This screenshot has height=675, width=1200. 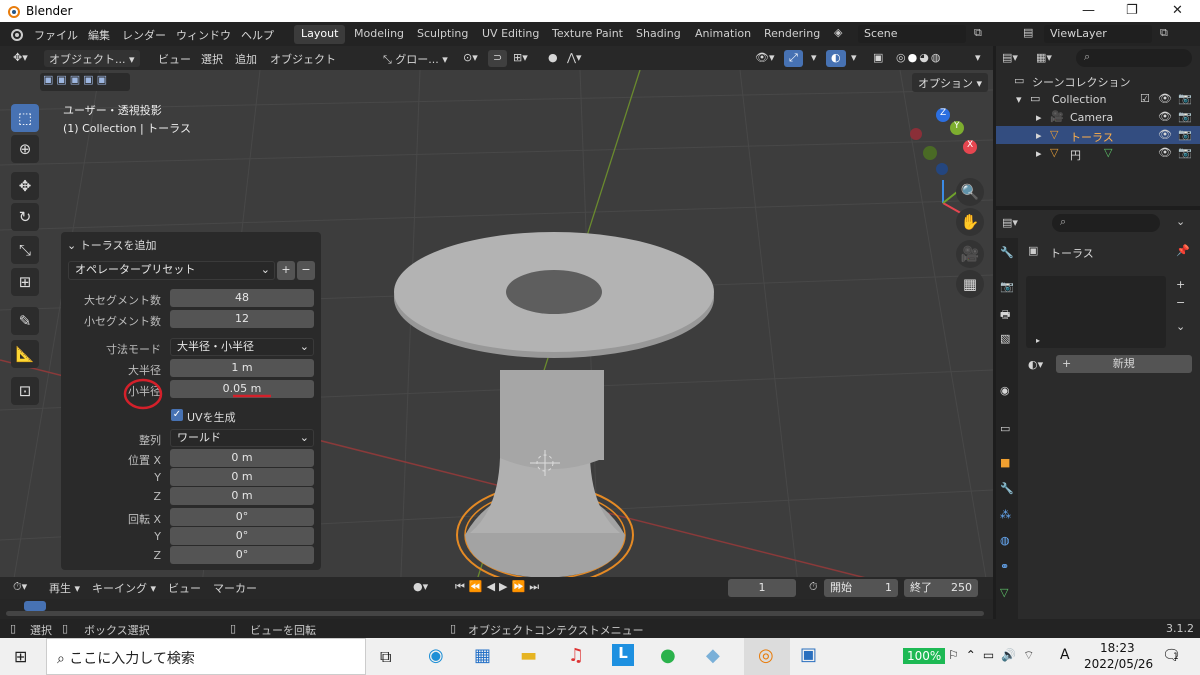 What do you see at coordinates (257, 35) in the screenshot?
I see `menu-help: ヘルプ` at bounding box center [257, 35].